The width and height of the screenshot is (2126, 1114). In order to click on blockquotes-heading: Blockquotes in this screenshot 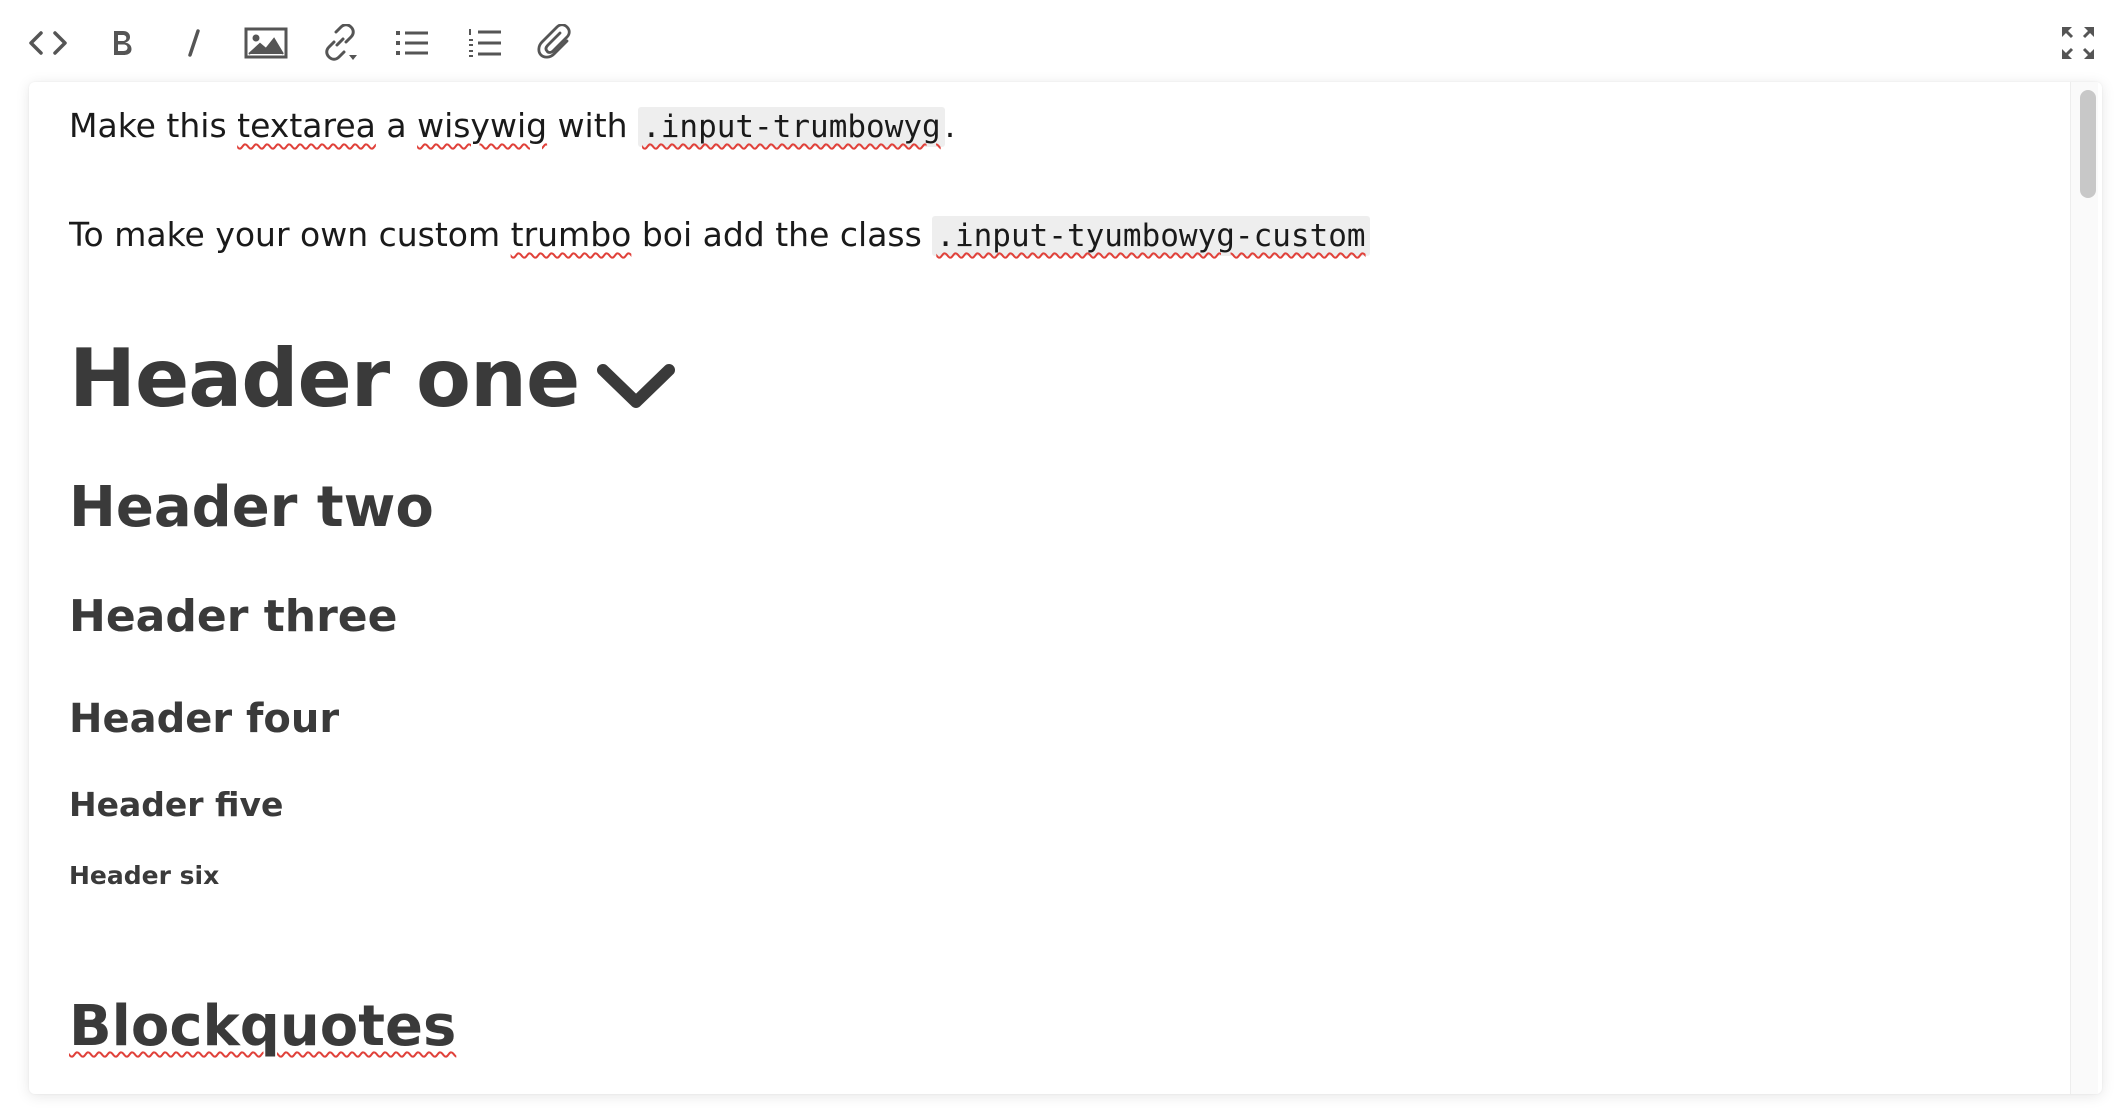, I will do `click(262, 1026)`.